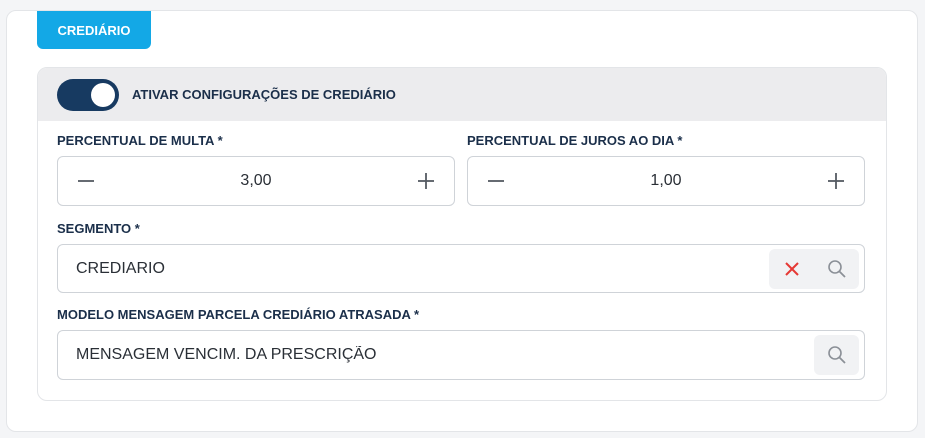  Describe the element at coordinates (462, 94) in the screenshot. I see `toggle-bar: ATIVAR CONFIGURAÇÕES DE CREDIÁRIO` at that location.